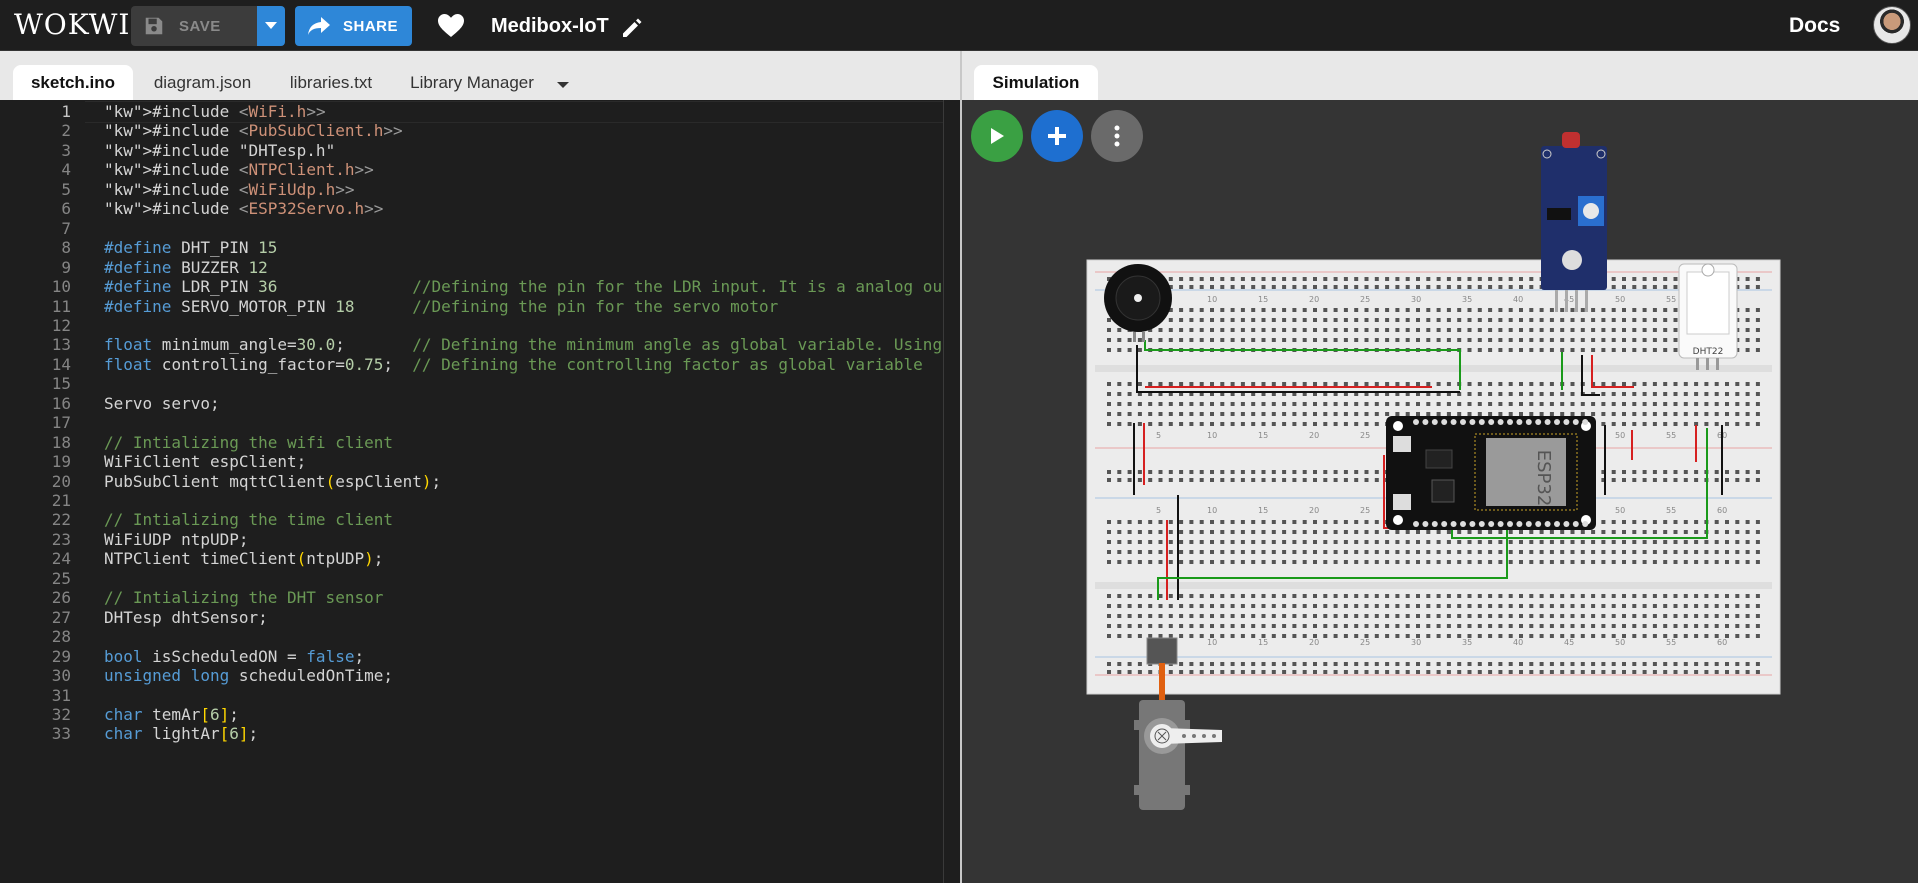  Describe the element at coordinates (632, 30) in the screenshot. I see `pencil-edit-icon` at that location.